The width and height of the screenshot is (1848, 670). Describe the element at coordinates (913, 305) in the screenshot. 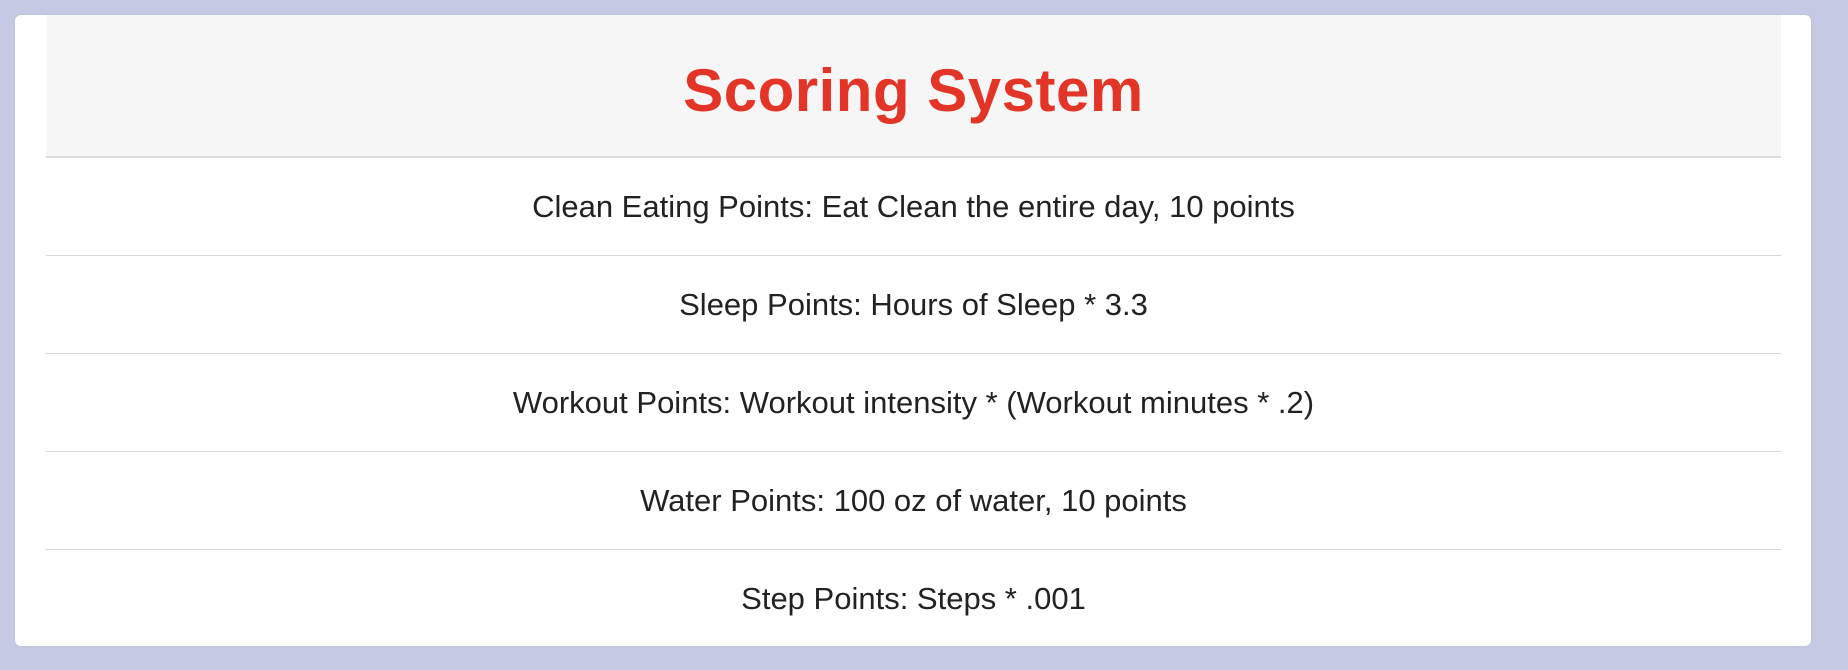

I see `rule-sleep: Sleep Points: Hours of Sleep * 3.3` at that location.